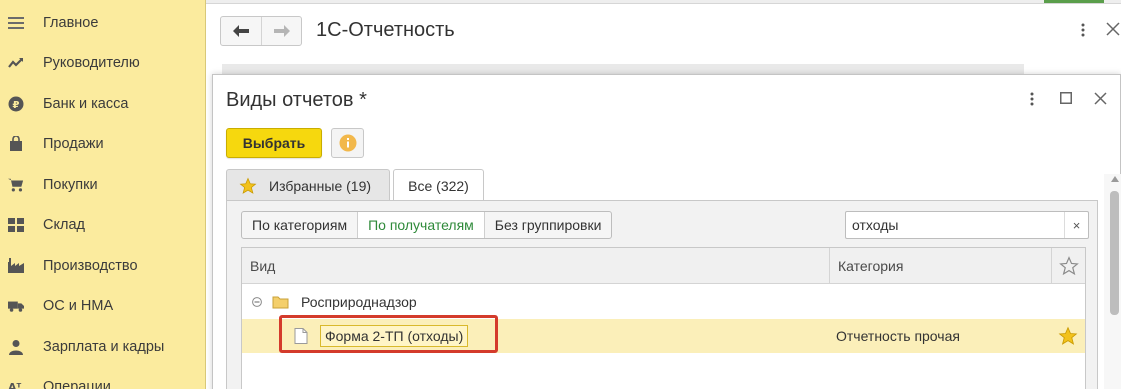 Image resolution: width=1121 pixels, height=389 pixels. Describe the element at coordinates (299, 225) in the screenshot. I see `group-by-category-button: По категориям` at that location.